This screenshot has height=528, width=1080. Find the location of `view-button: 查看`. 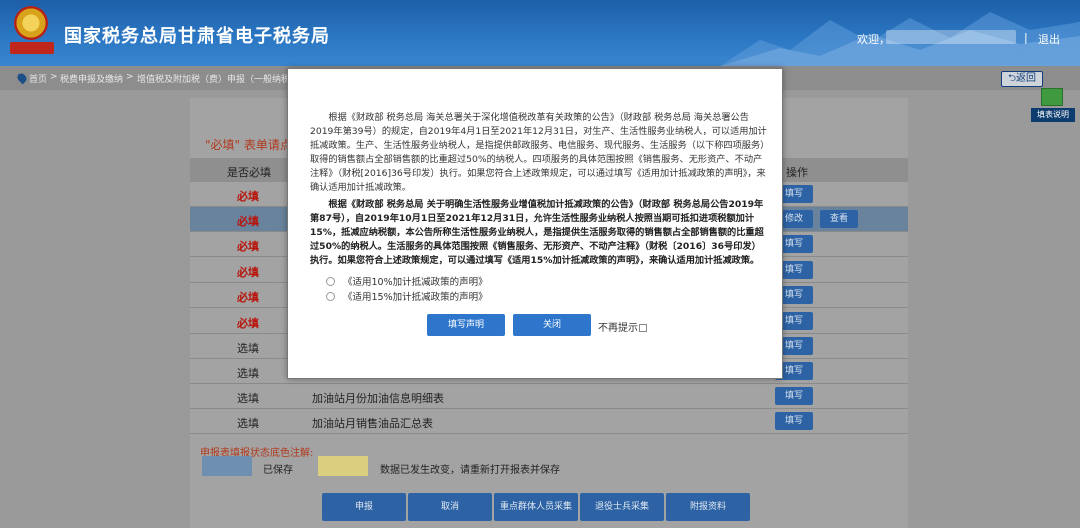

view-button: 查看 is located at coordinates (839, 219).